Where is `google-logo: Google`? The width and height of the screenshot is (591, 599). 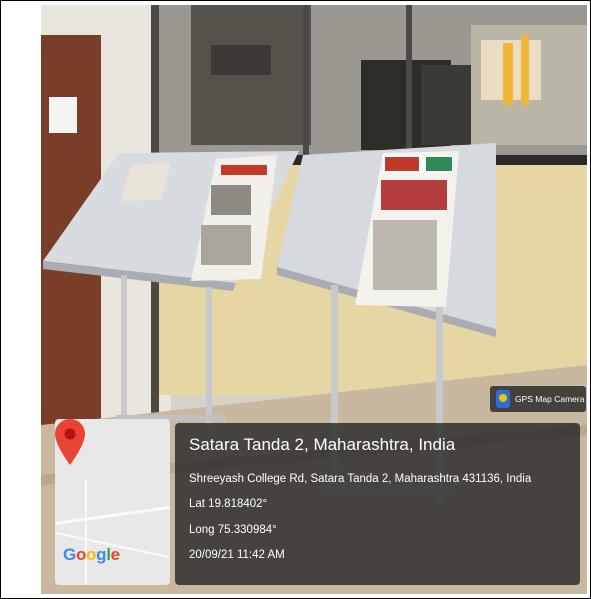
google-logo: Google is located at coordinates (91, 554).